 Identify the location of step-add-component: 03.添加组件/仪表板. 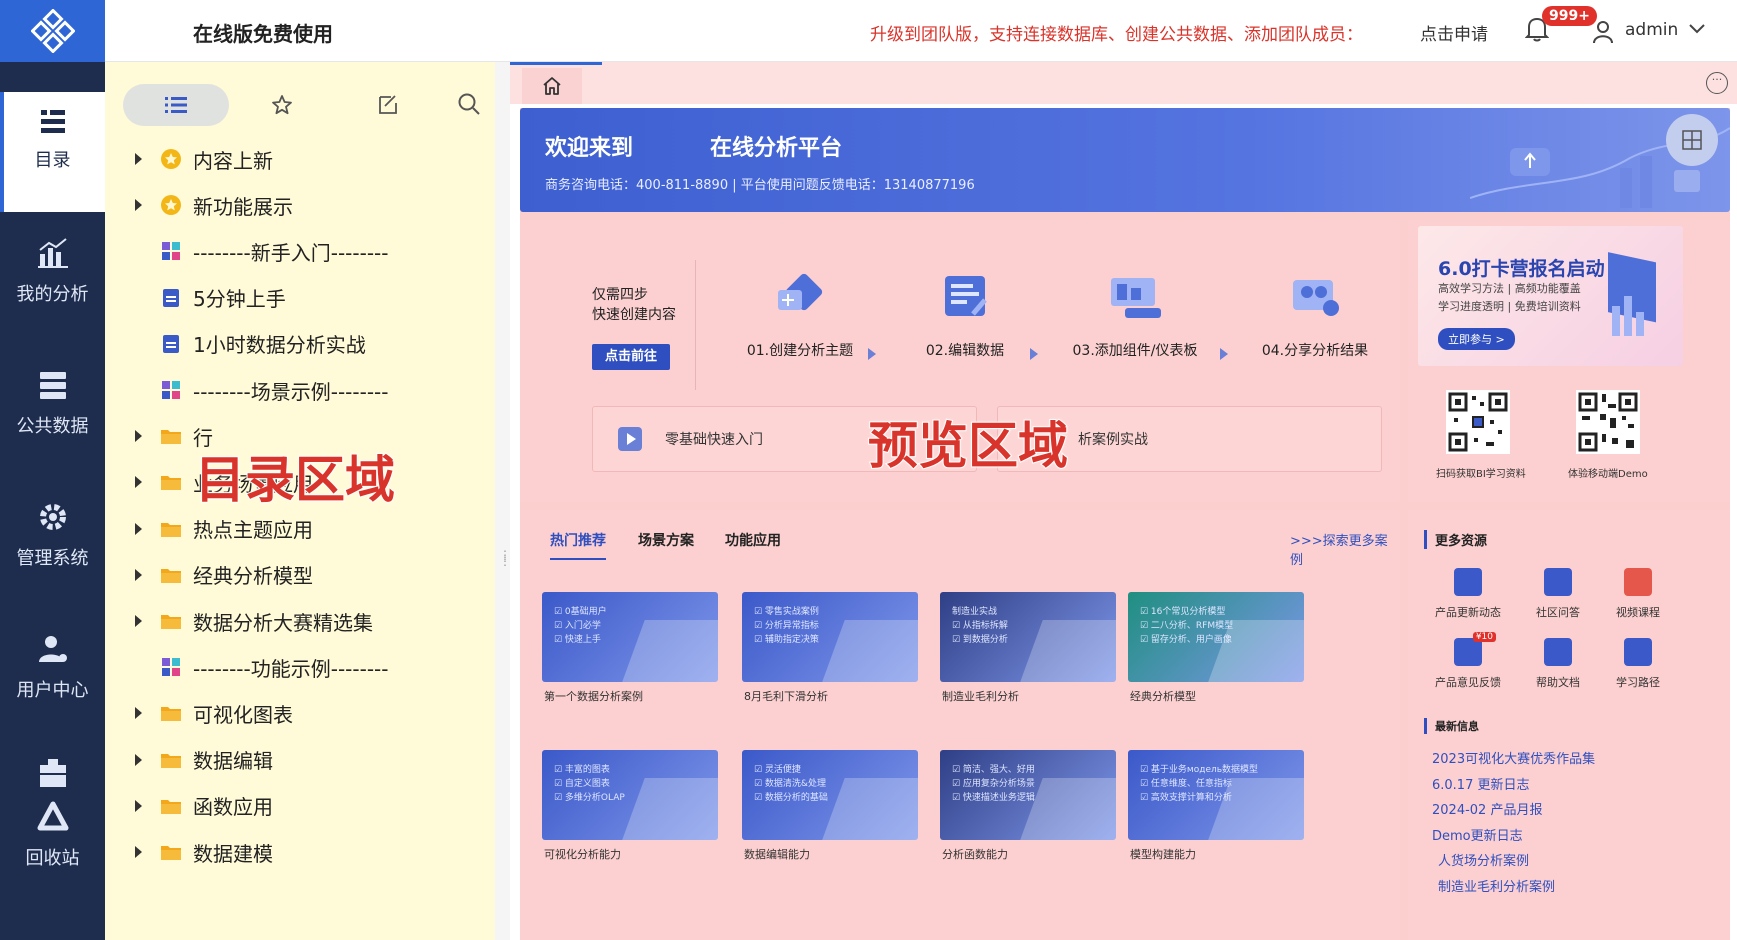
(1135, 320).